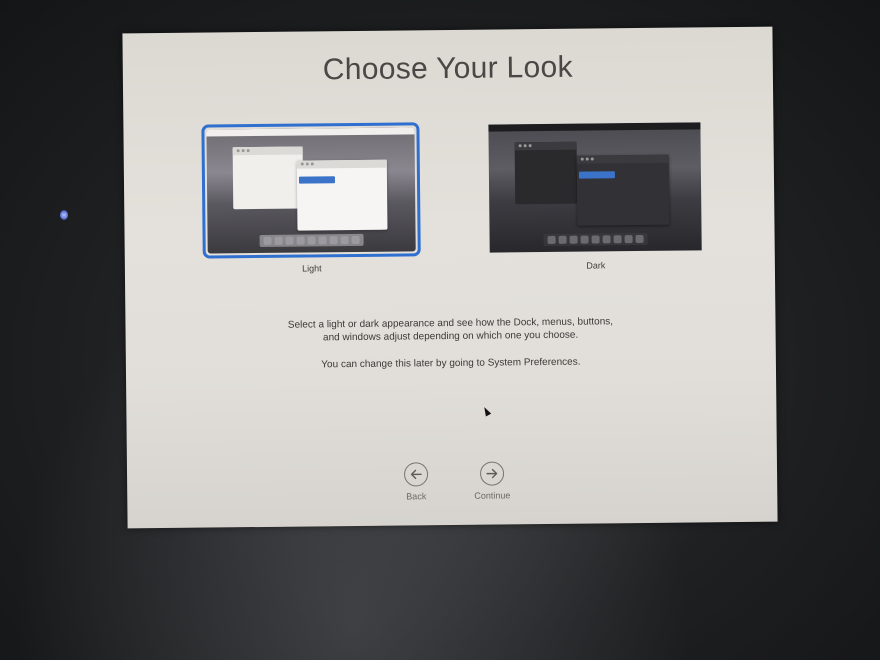  Describe the element at coordinates (492, 495) in the screenshot. I see `continue-label: Continue` at that location.